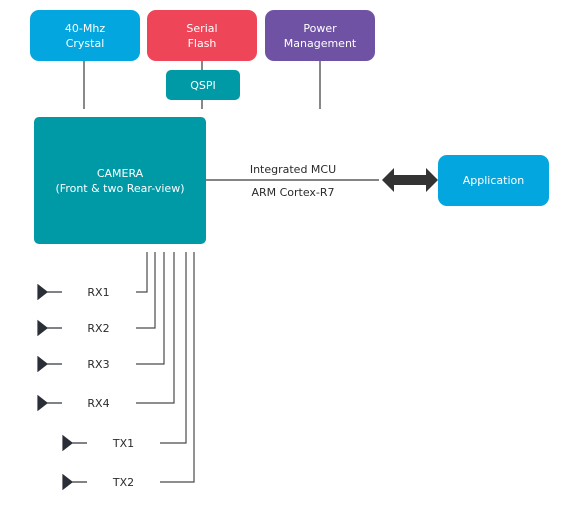  What do you see at coordinates (203, 85) in the screenshot?
I see `qspi-interface-block: QSPI` at bounding box center [203, 85].